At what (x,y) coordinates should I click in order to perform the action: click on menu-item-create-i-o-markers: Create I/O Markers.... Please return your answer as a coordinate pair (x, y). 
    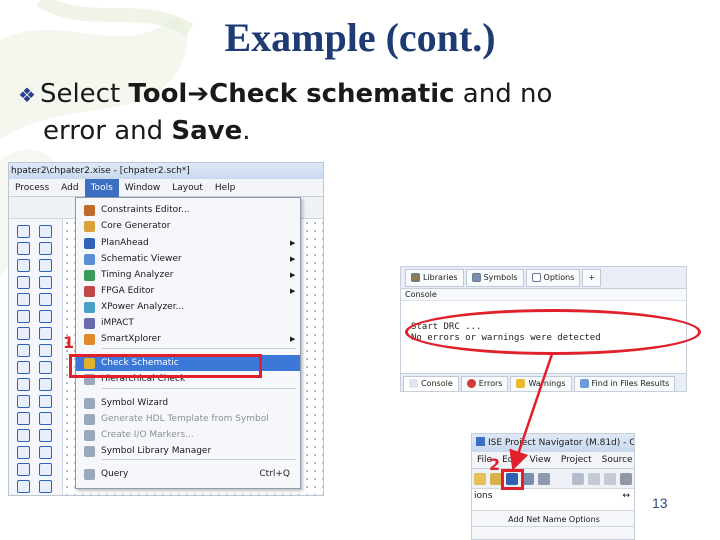
    Looking at the image, I should click on (188, 435).